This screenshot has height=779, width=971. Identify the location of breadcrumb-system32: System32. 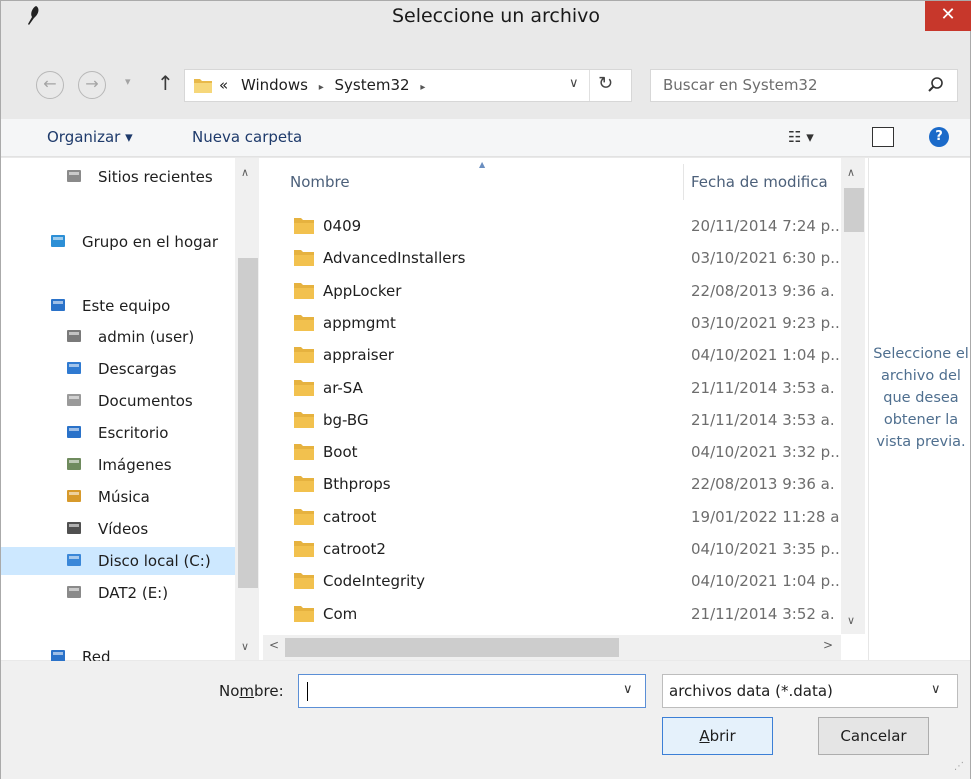
(372, 85).